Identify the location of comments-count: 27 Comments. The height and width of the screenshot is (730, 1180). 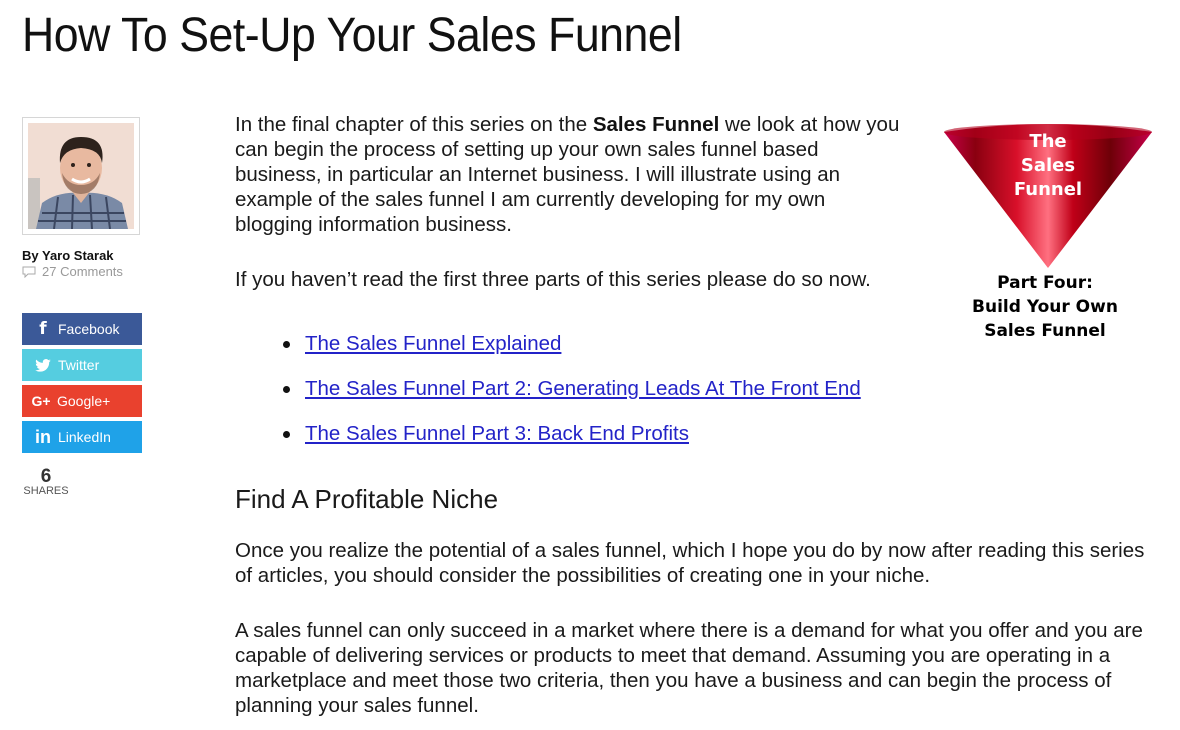
(82, 271).